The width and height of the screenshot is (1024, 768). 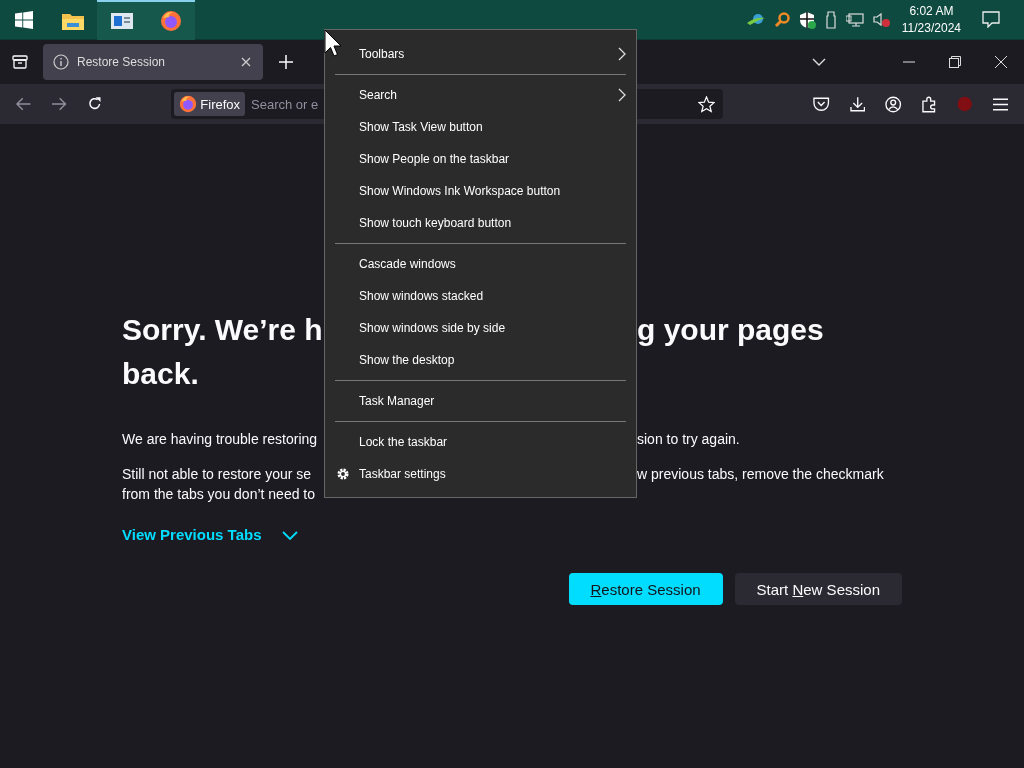 I want to click on identity-label: Firefox, so click(x=220, y=104).